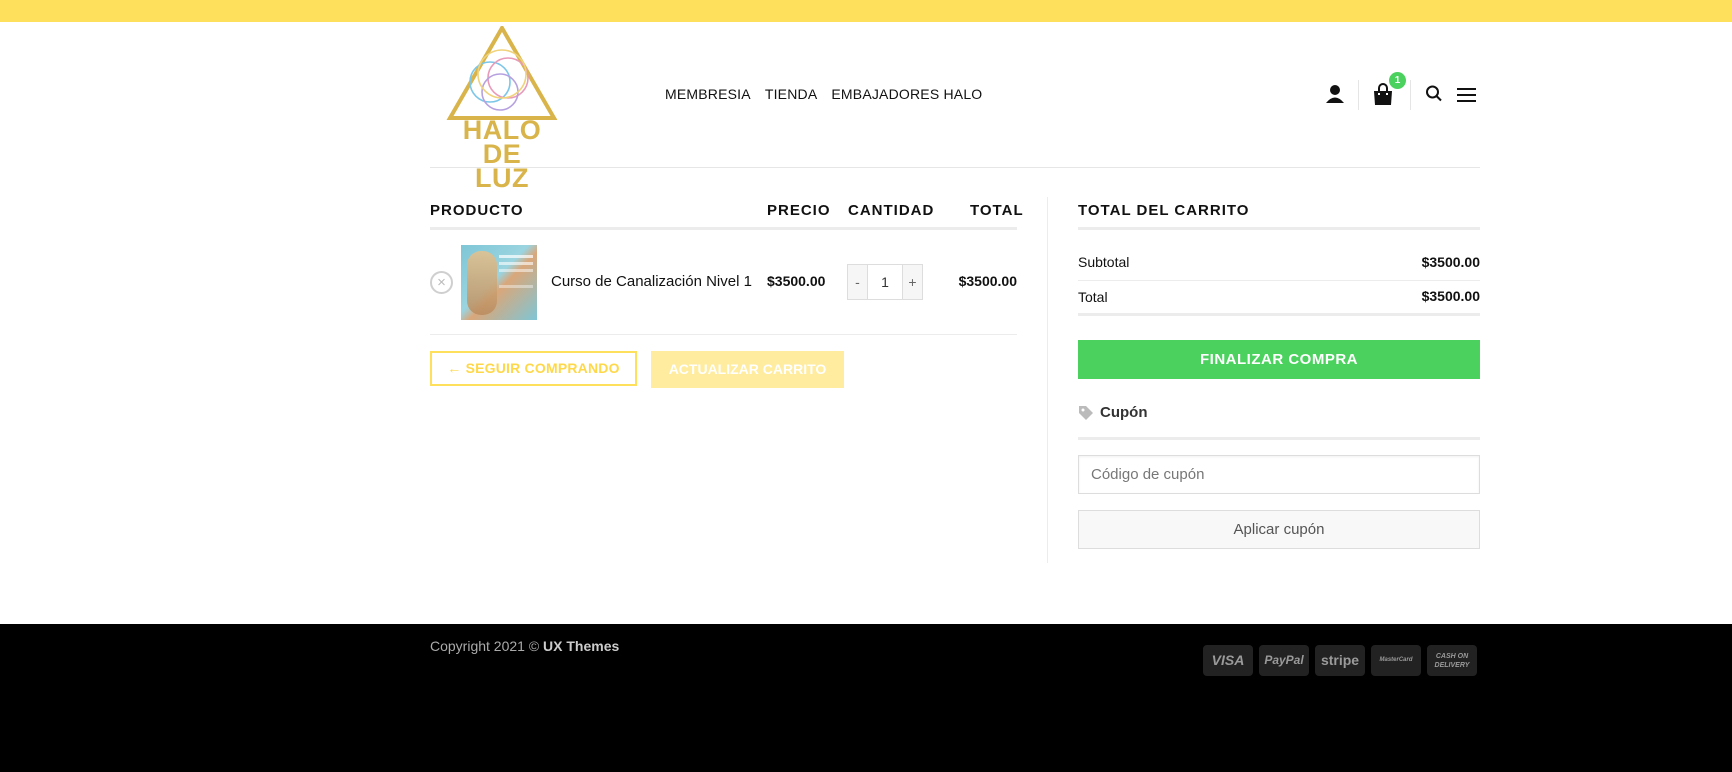  I want to click on coupon-heading: Cupón, so click(1112, 412).